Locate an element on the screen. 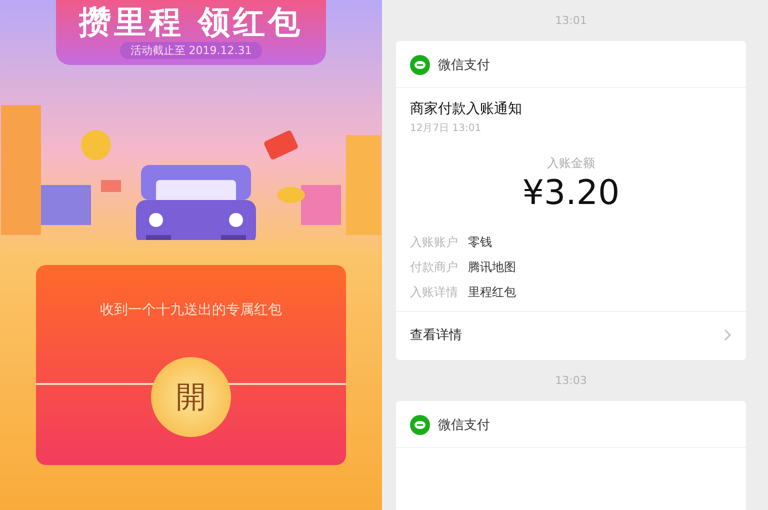 The image size is (768, 510). field-label: 付款商户 is located at coordinates (434, 267).